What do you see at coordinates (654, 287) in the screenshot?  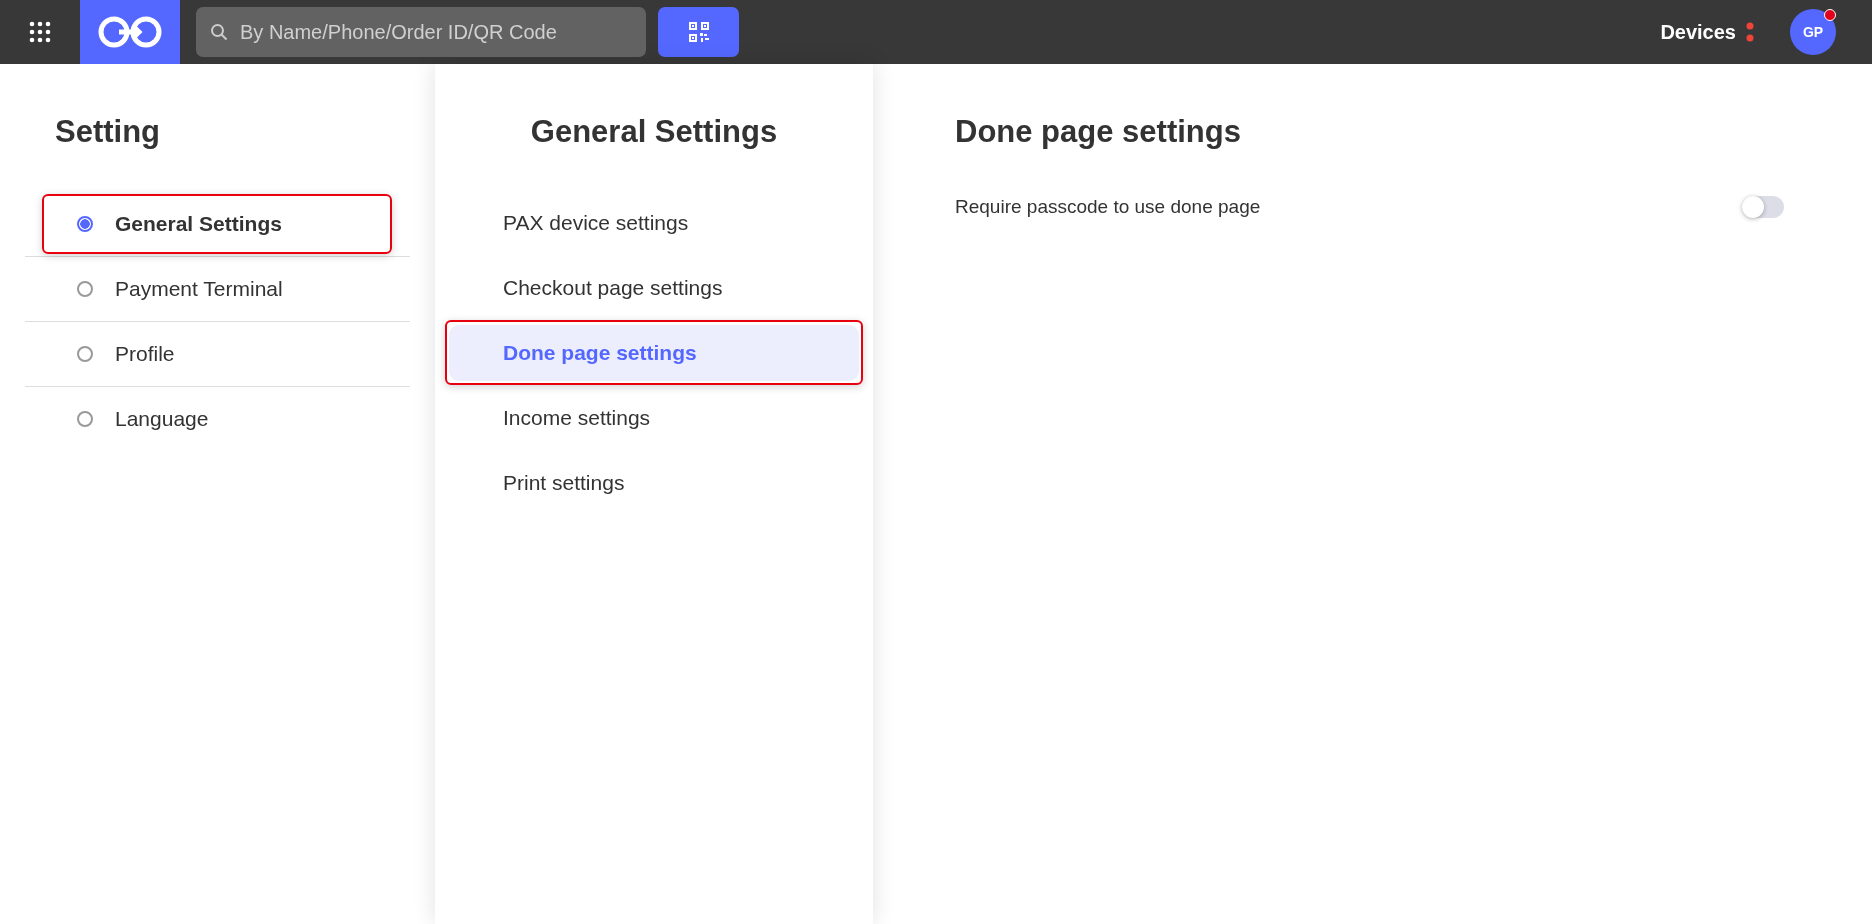 I see `submenu-item: Checkout page settings` at bounding box center [654, 287].